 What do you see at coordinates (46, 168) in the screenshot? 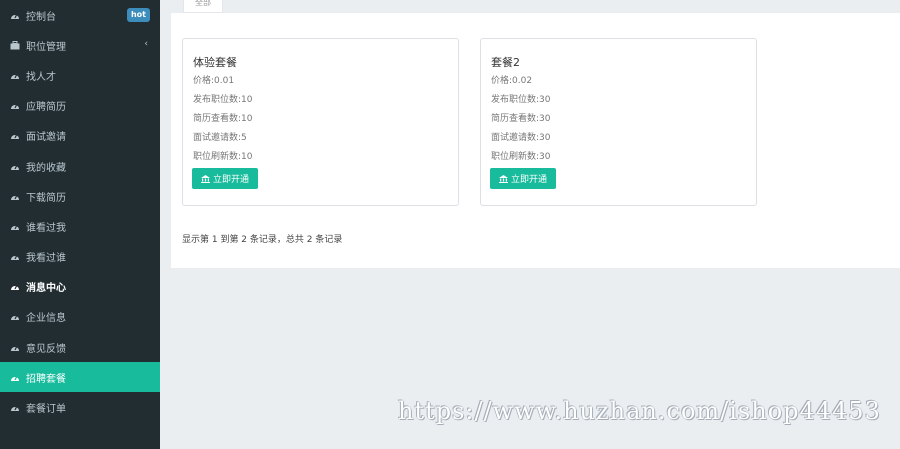
I see `sidebar-item-label: 我的收藏` at bounding box center [46, 168].